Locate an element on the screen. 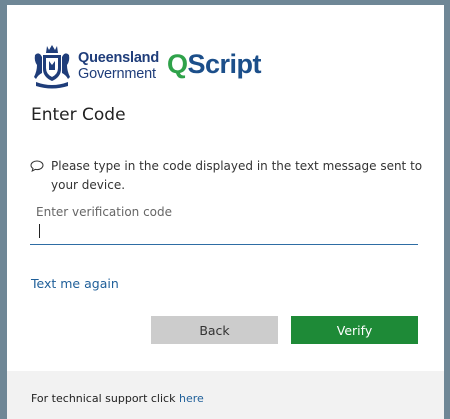  back-button: Back is located at coordinates (214, 330).